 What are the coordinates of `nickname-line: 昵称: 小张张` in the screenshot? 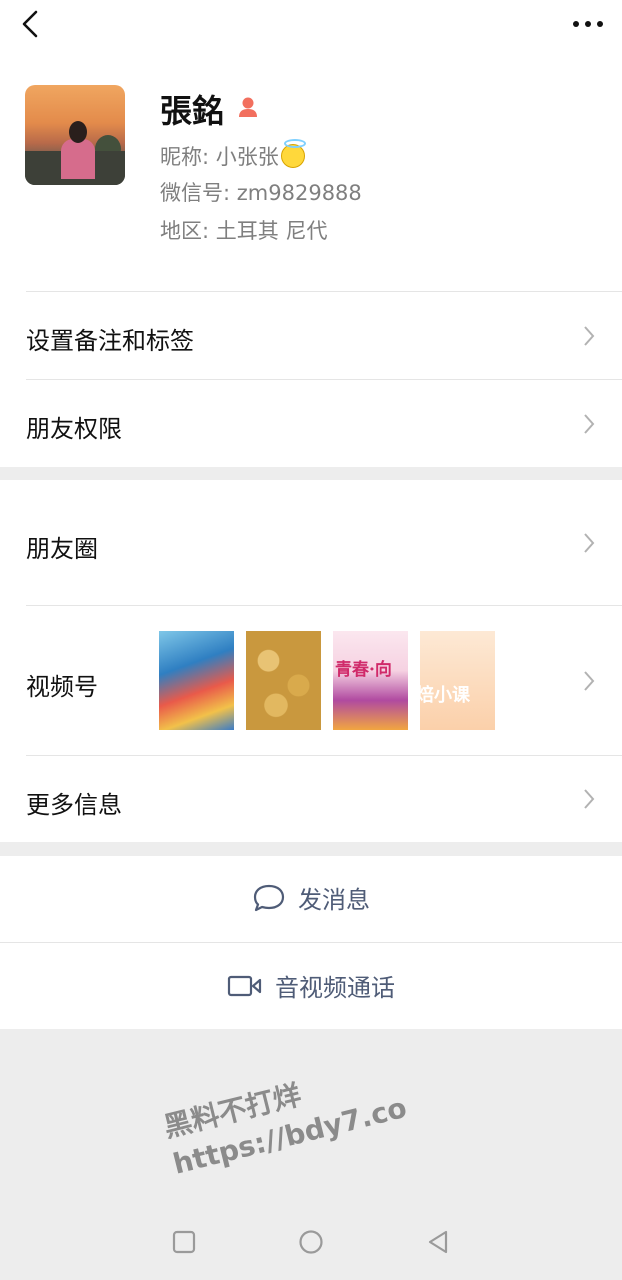 It's located at (233, 155).